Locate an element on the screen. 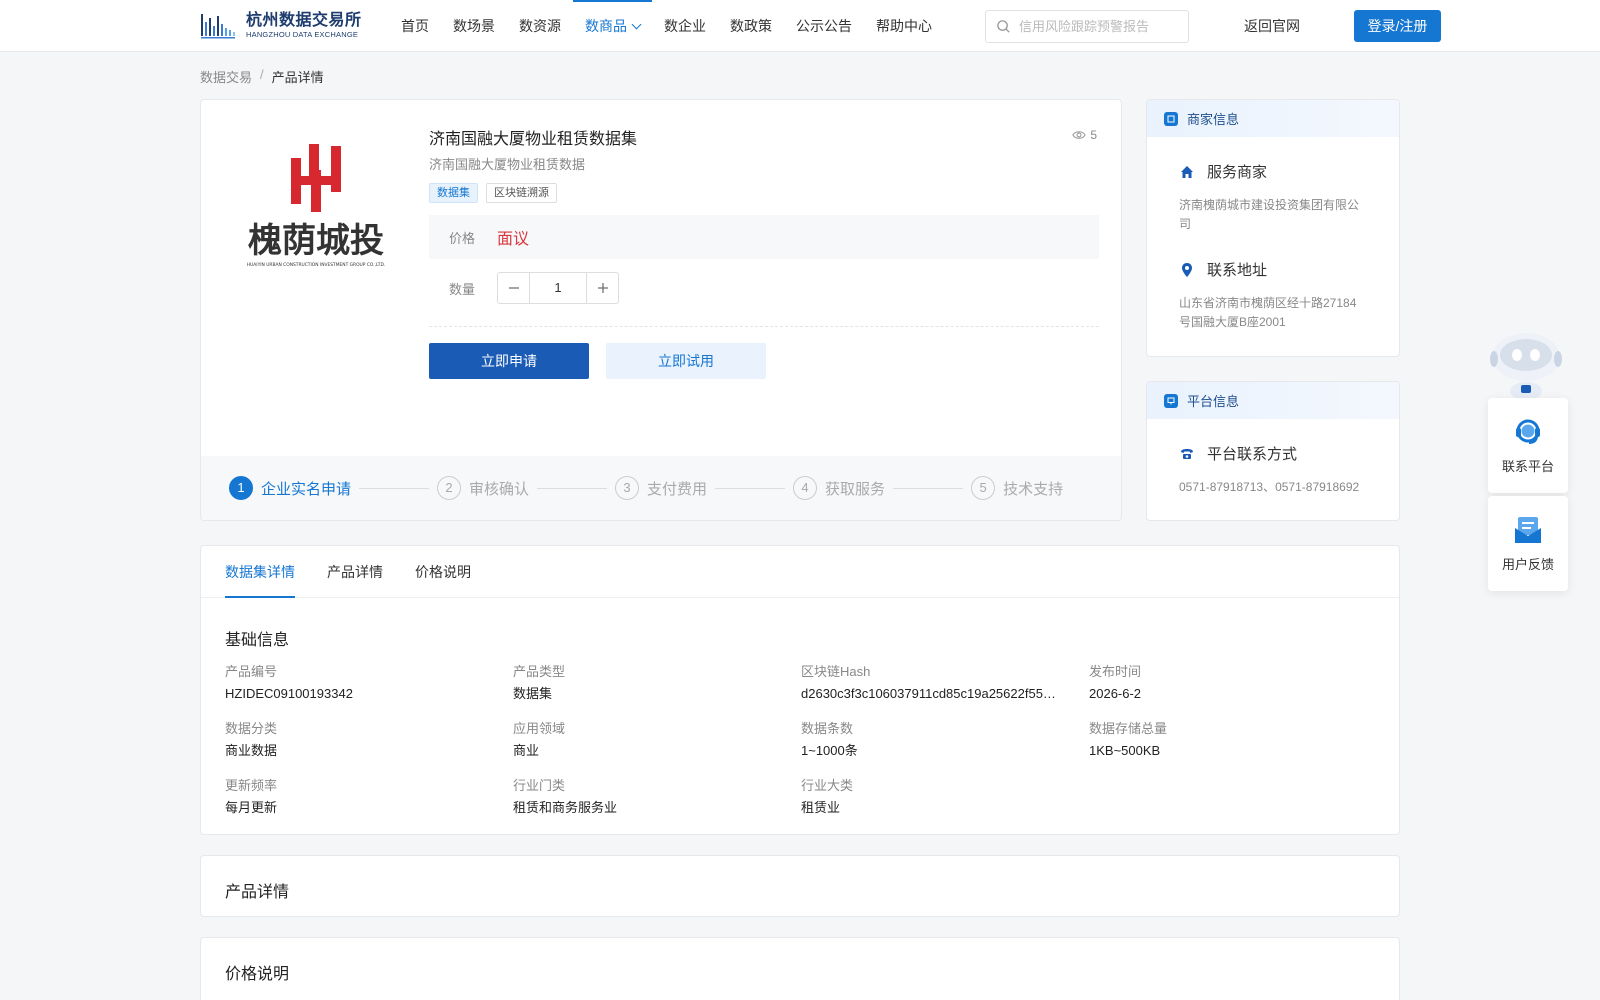 The image size is (1600, 1000). info-key: 更新频率 is located at coordinates (251, 785).